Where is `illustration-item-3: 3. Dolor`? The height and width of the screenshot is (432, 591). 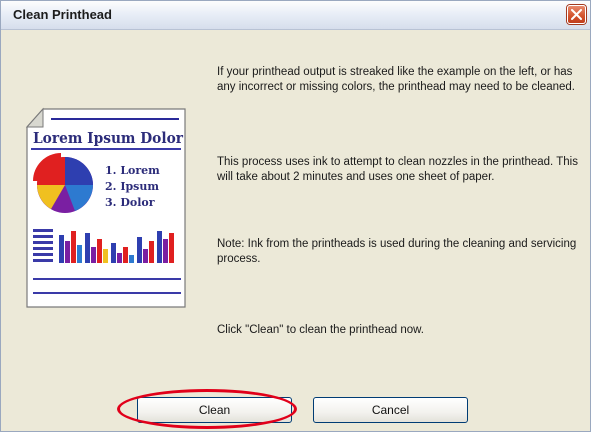 illustration-item-3: 3. Dolor is located at coordinates (130, 202).